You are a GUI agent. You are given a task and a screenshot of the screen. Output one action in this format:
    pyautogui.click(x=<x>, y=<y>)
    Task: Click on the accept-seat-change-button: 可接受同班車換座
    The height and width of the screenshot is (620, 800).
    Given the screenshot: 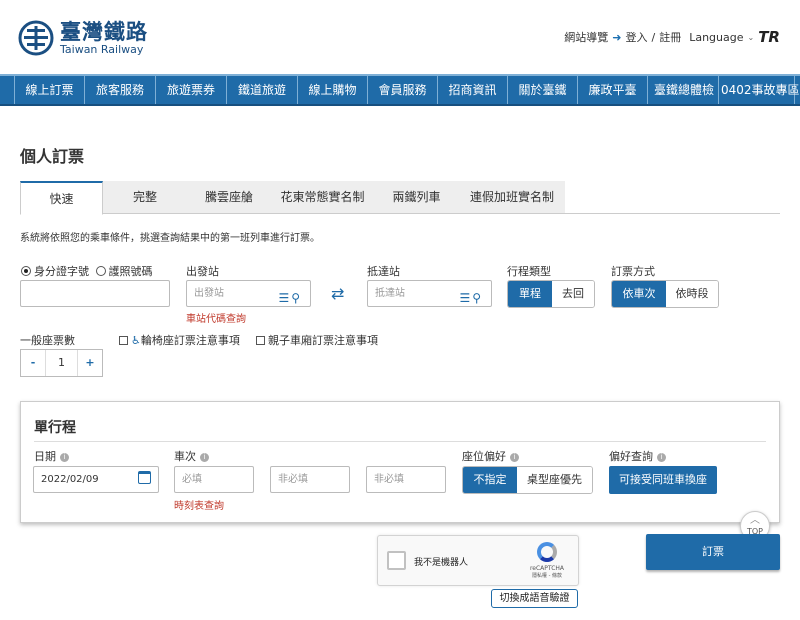 What is the action you would take?
    pyautogui.click(x=663, y=480)
    